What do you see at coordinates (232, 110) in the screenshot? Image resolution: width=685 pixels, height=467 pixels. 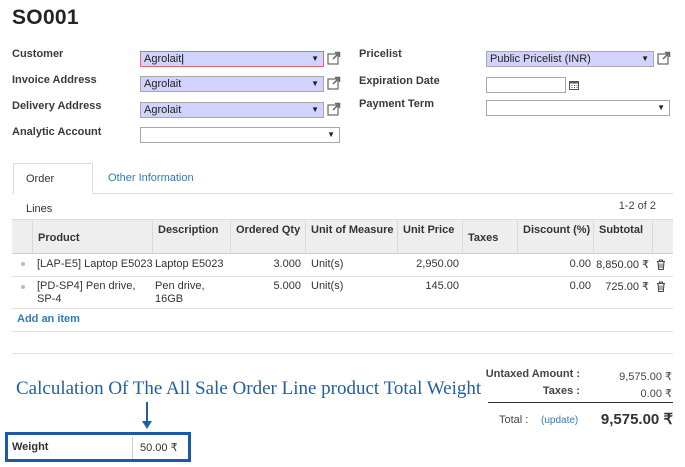 I see `delivery-address-select: Agrolait ▼` at bounding box center [232, 110].